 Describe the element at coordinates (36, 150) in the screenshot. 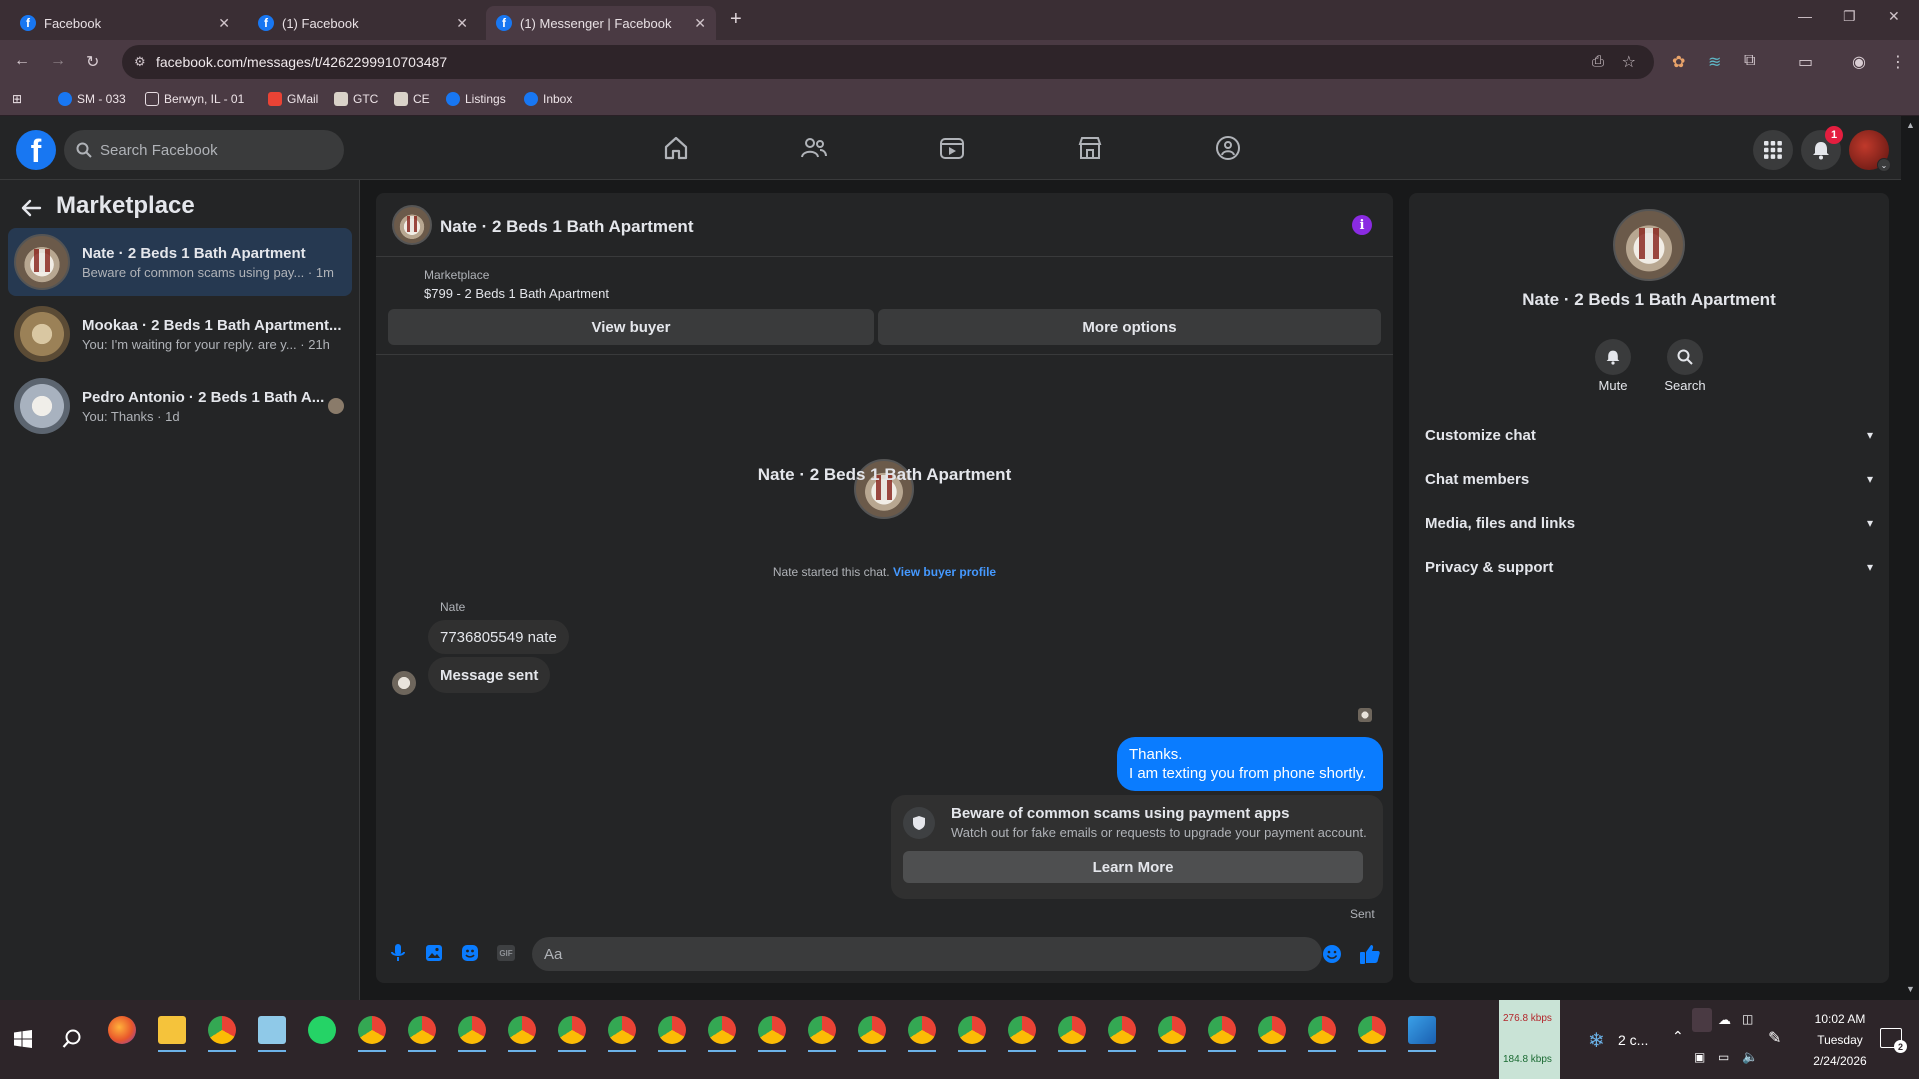

I see `facebook-logo-icon: f` at that location.